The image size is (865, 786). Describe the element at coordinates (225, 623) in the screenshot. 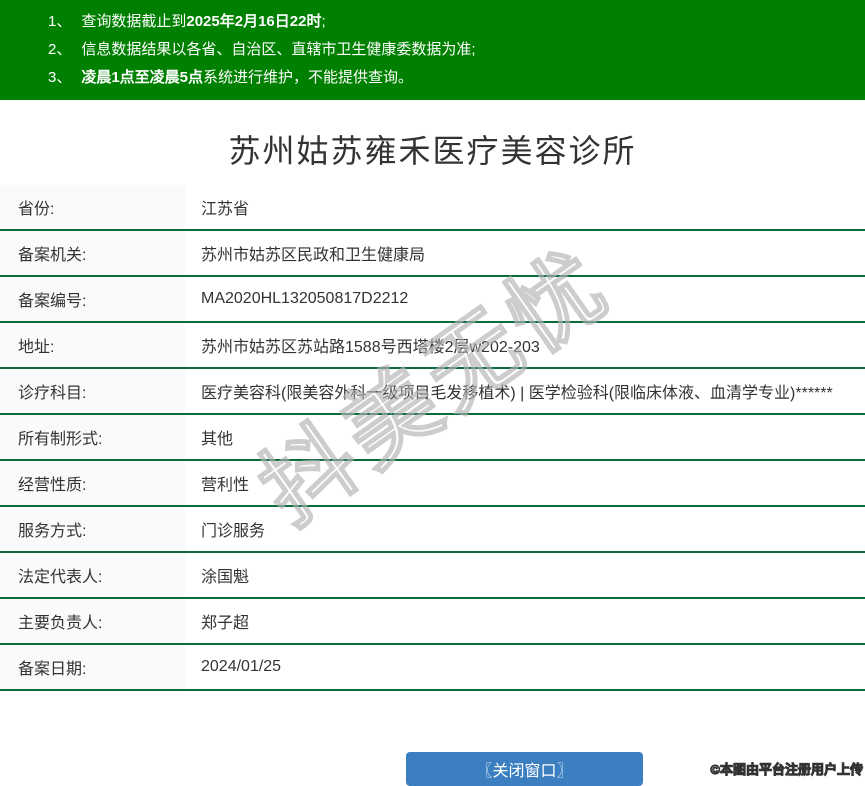

I see `field-value: 郑子超` at that location.